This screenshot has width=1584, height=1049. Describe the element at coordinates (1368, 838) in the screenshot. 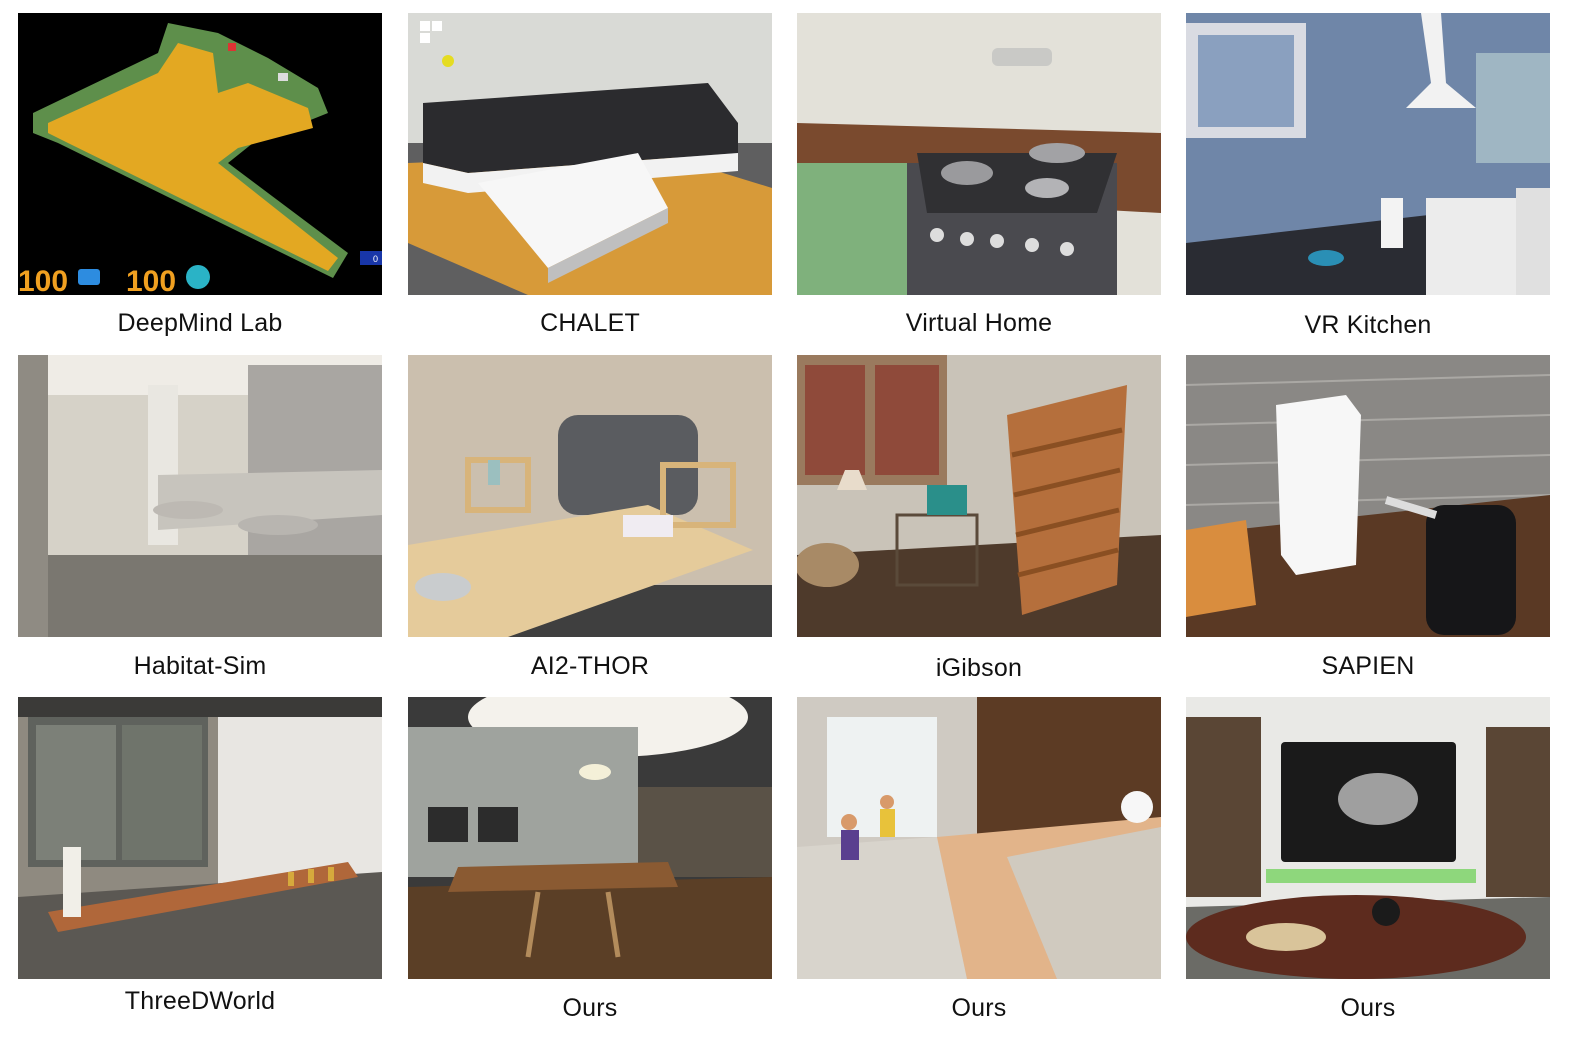

I see `ours-living-room-image` at that location.